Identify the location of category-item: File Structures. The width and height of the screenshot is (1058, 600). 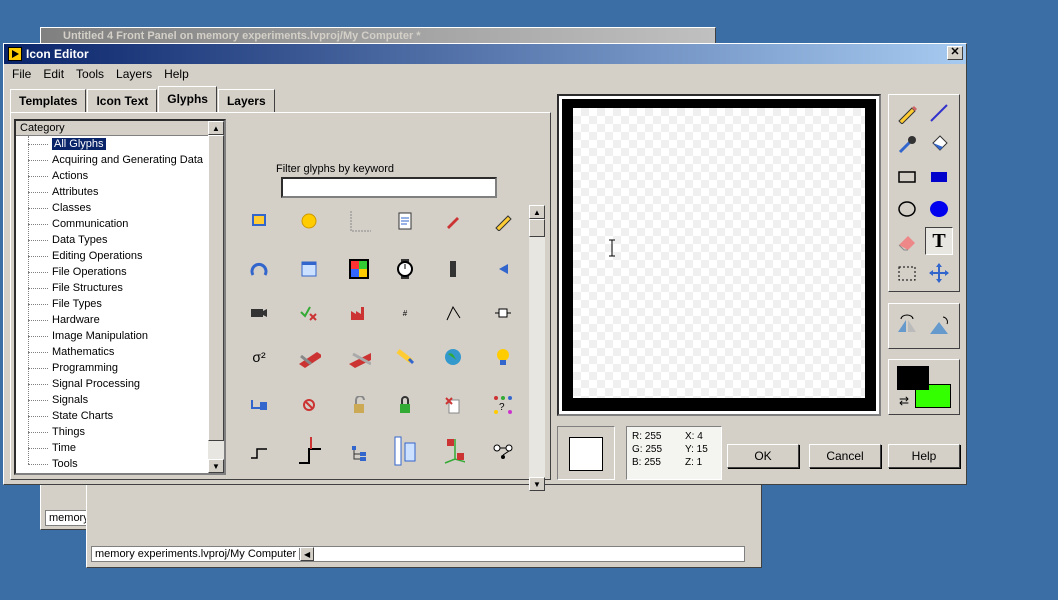
(125, 288).